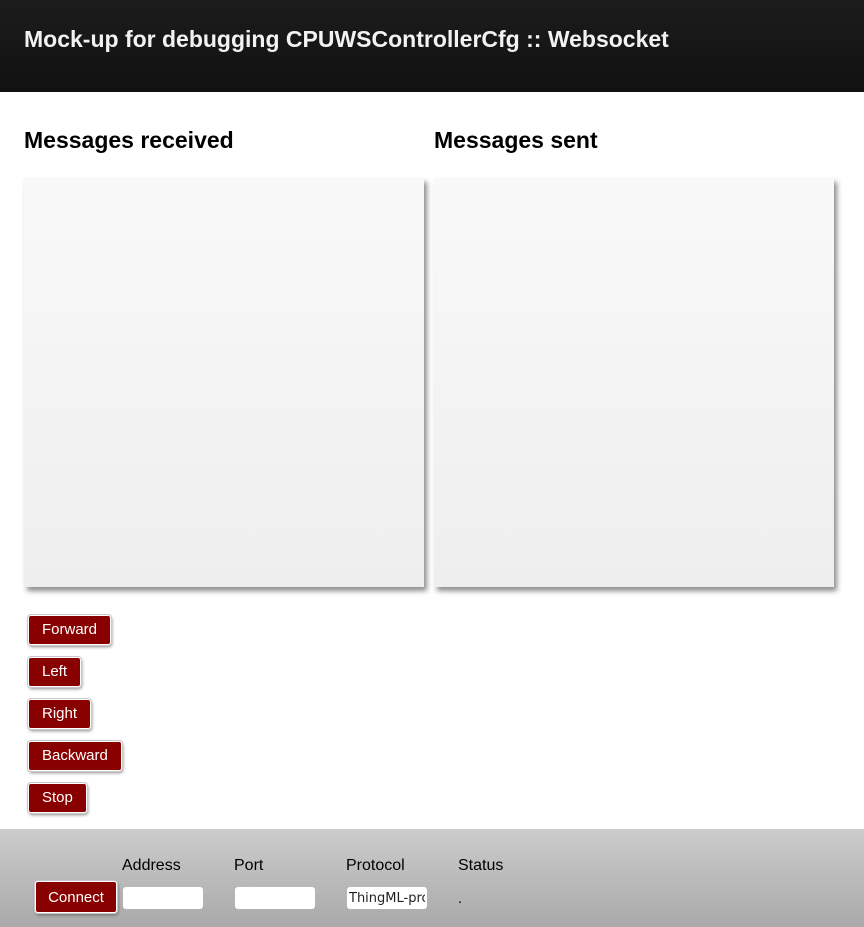  What do you see at coordinates (432, 878) in the screenshot?
I see `connection-footer: Connect Address Port Protocol Status .` at bounding box center [432, 878].